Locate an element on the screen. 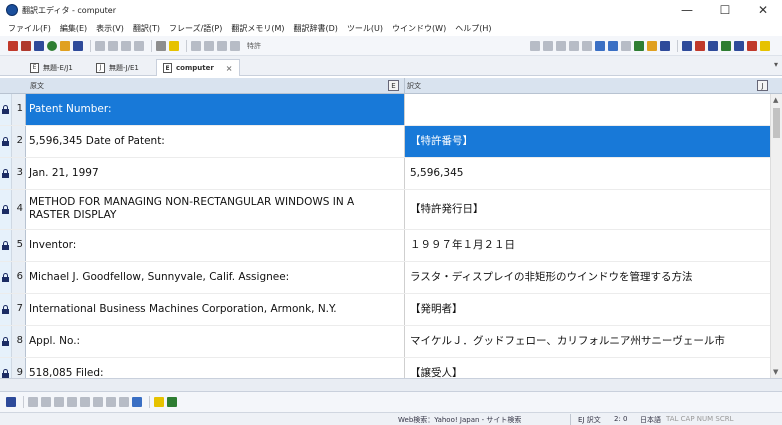 This screenshot has height=425, width=782. table-row: 5 Inventor: １９９７年１月２１日 is located at coordinates (391, 246).